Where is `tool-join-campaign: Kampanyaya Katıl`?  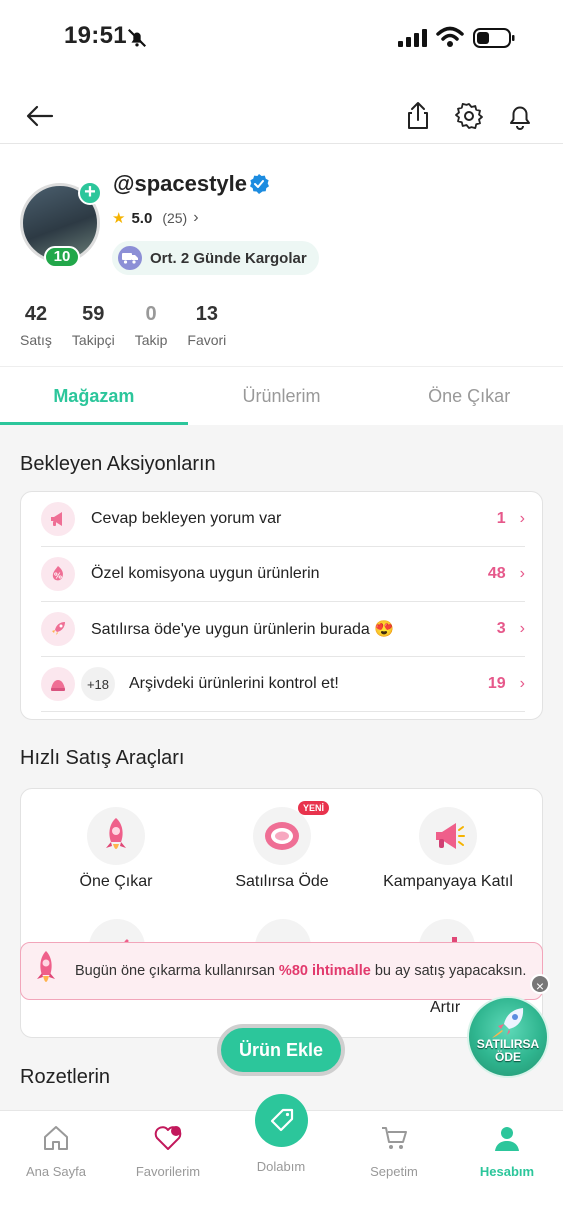 tool-join-campaign: Kampanyaya Katıl is located at coordinates (448, 849).